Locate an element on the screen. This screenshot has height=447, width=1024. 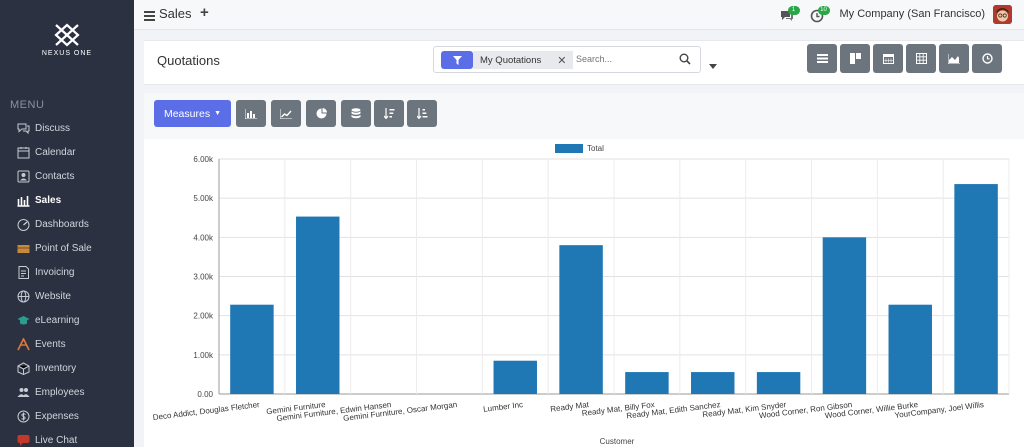
menu-label: MENU is located at coordinates (27, 105).